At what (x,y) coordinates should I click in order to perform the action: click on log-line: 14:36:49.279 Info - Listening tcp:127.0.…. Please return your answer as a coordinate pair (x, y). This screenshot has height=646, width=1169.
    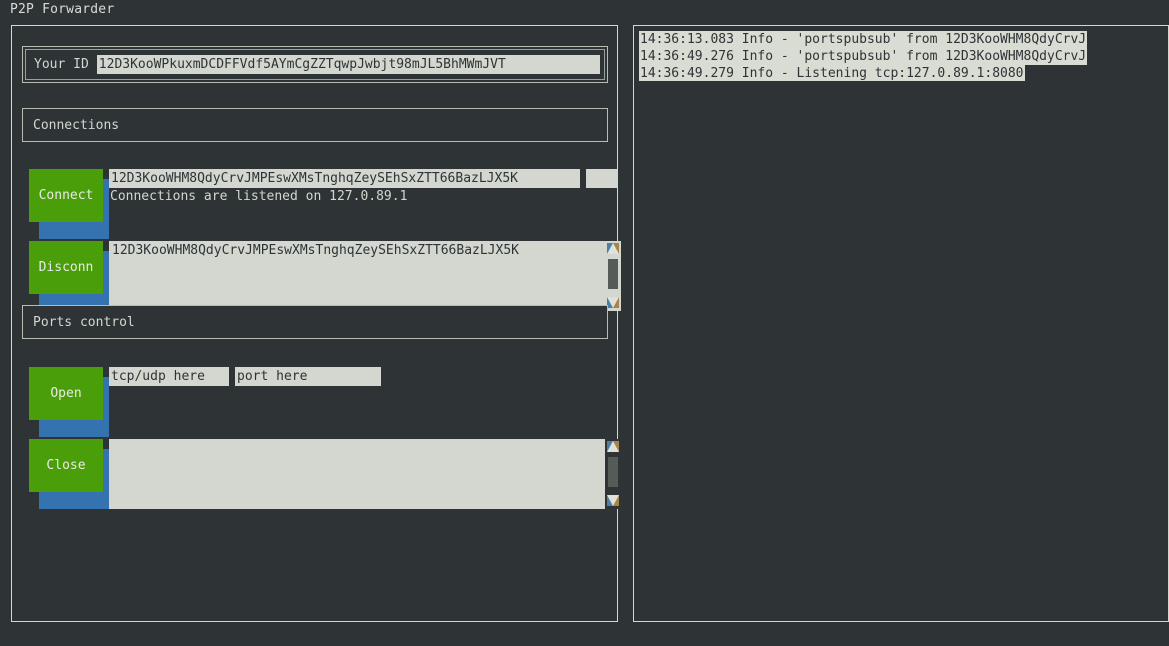
    Looking at the image, I should click on (901, 73).